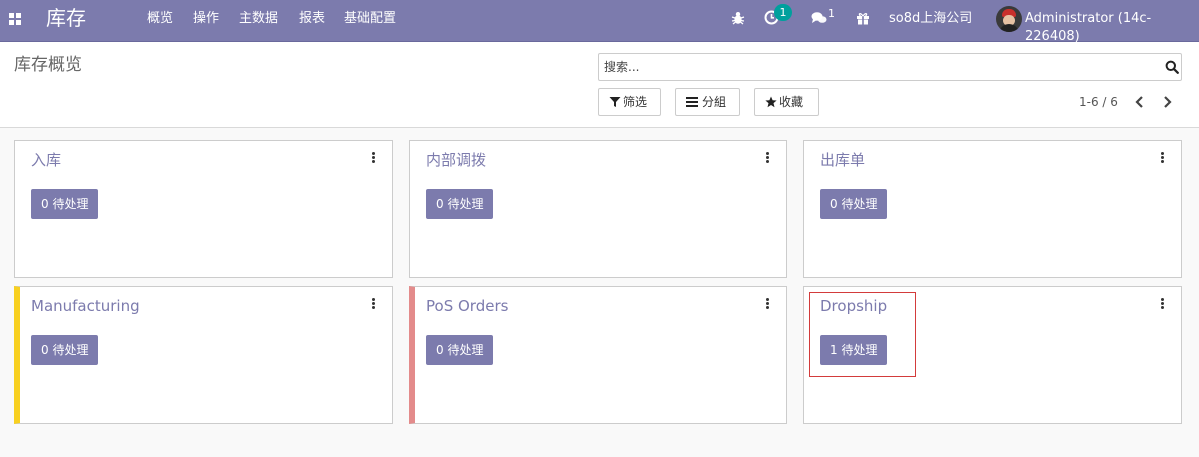 Image resolution: width=1199 pixels, height=457 pixels. Describe the element at coordinates (1167, 102) in the screenshot. I see `pager-next-icon` at that location.